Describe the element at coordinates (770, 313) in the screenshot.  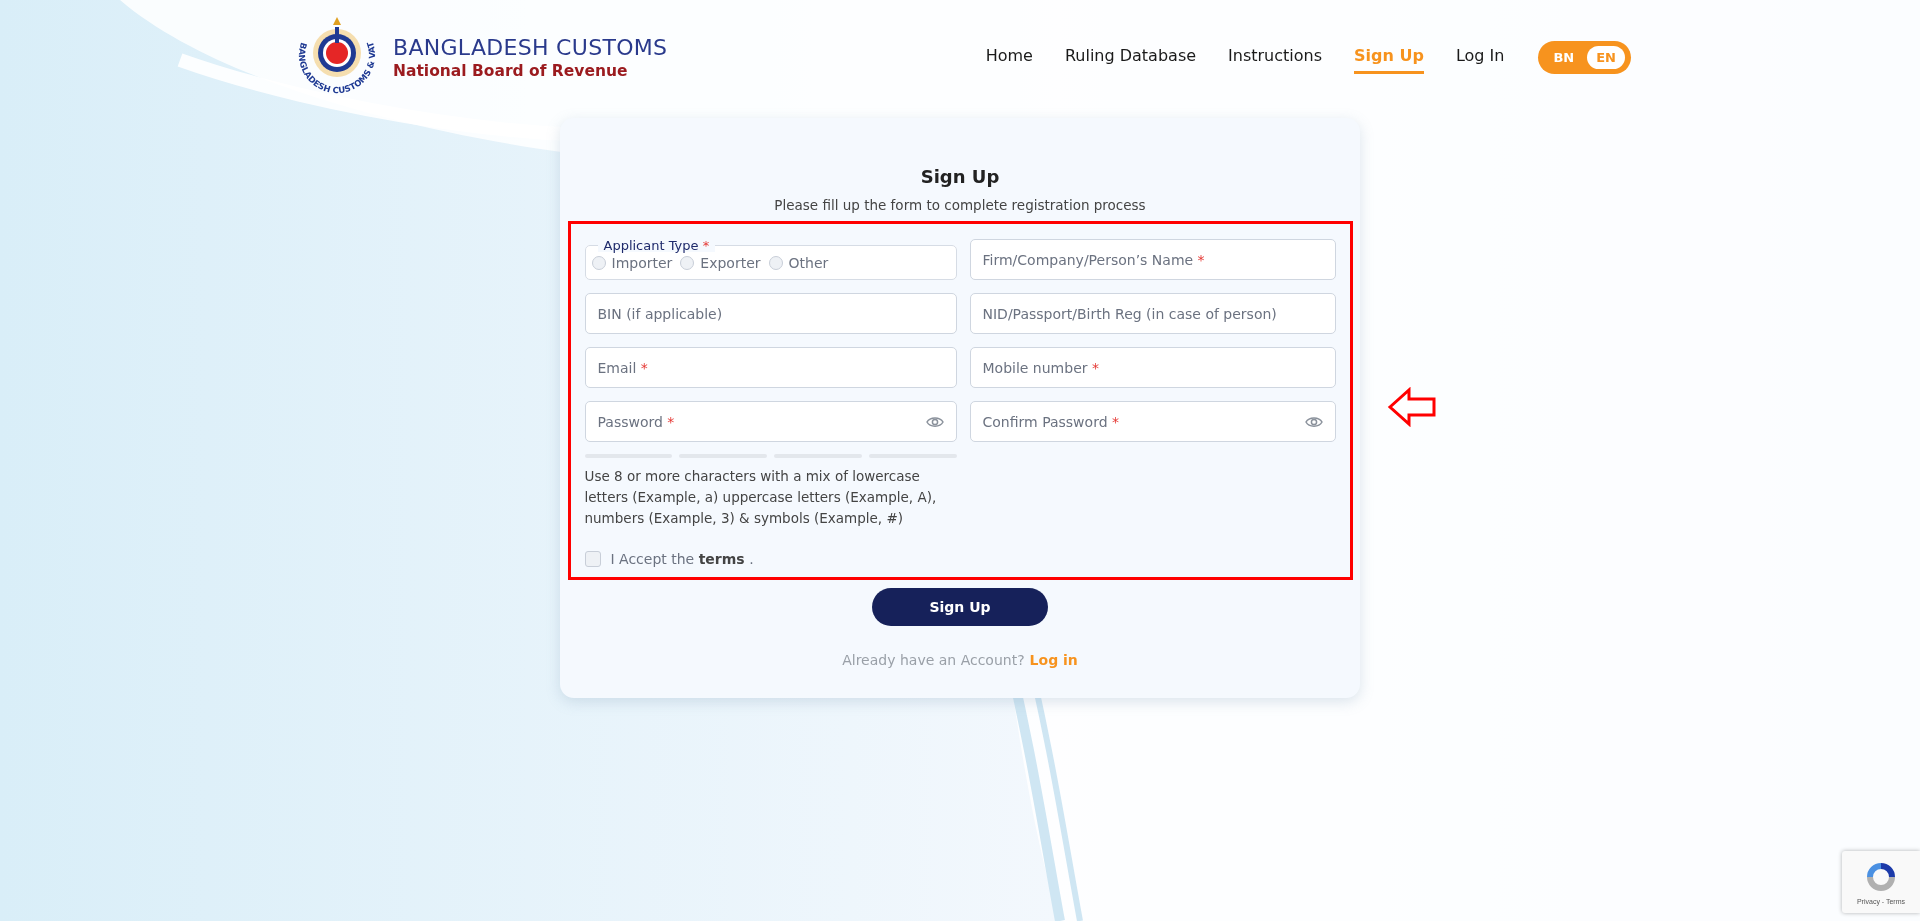
I see `input-field: BIN (if applicable)` at that location.